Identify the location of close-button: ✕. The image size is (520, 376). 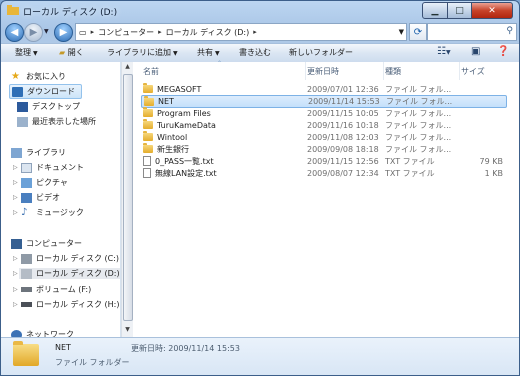
(492, 10).